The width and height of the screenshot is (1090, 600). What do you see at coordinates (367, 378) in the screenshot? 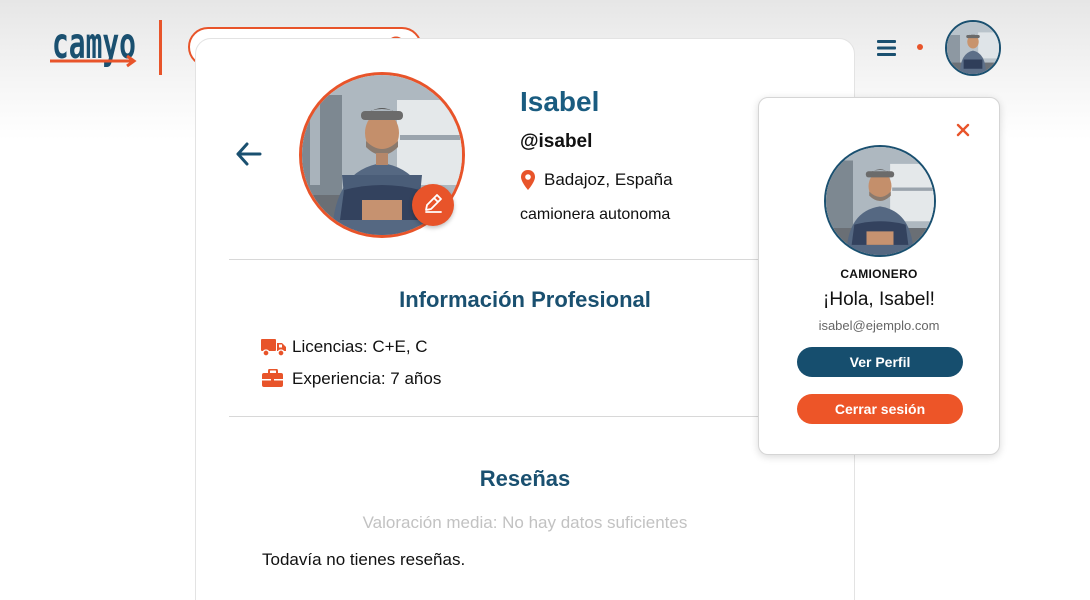
I see `experience-text: Experiencia: 7 años` at bounding box center [367, 378].